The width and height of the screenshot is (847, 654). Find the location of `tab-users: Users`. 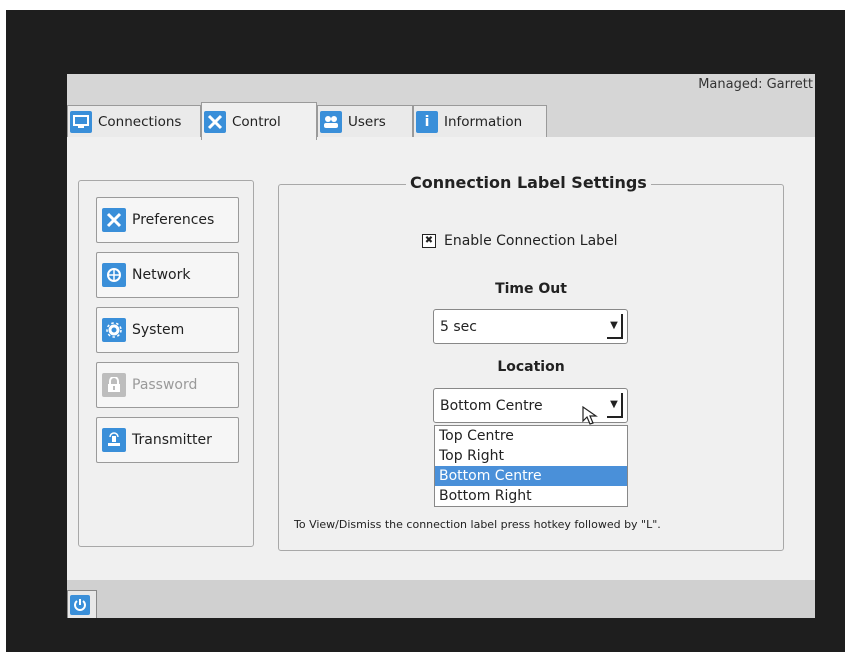

tab-users: Users is located at coordinates (365, 121).